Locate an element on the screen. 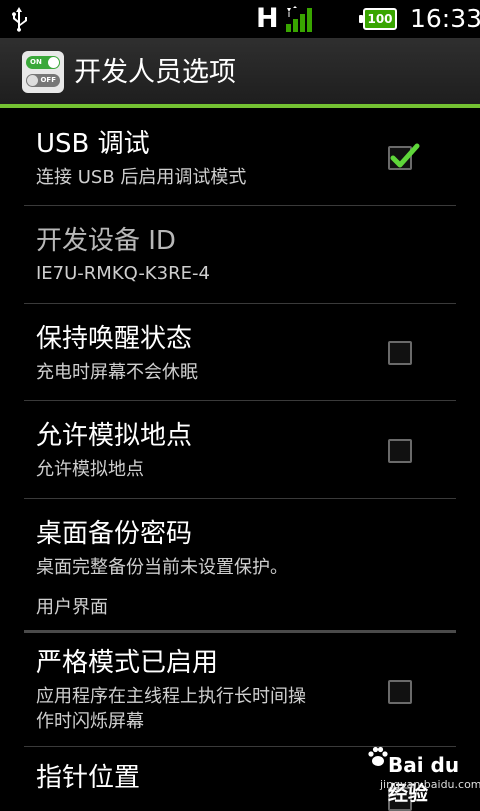 The image size is (480, 811). setting-subtitle-line-1: 应用程序在主线程上执行长时间操 is located at coordinates (171, 696).